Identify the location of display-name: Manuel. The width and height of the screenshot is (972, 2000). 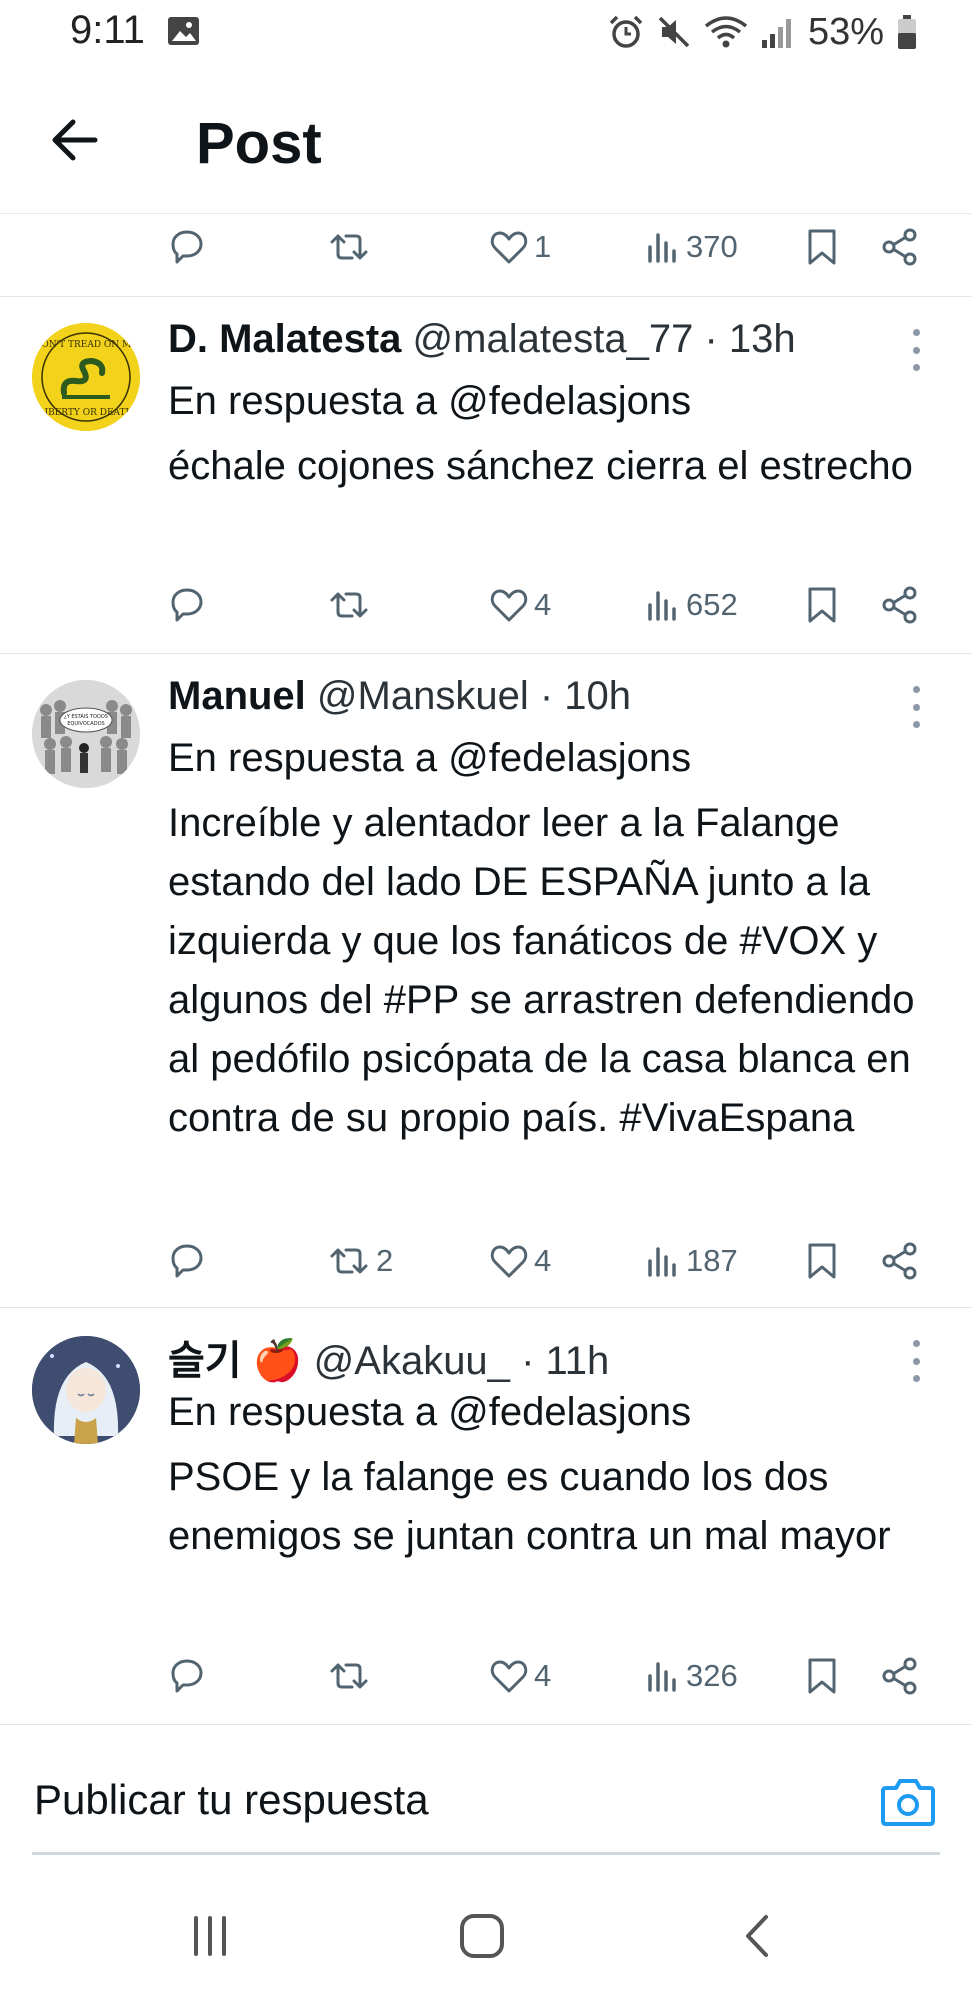
(237, 696).